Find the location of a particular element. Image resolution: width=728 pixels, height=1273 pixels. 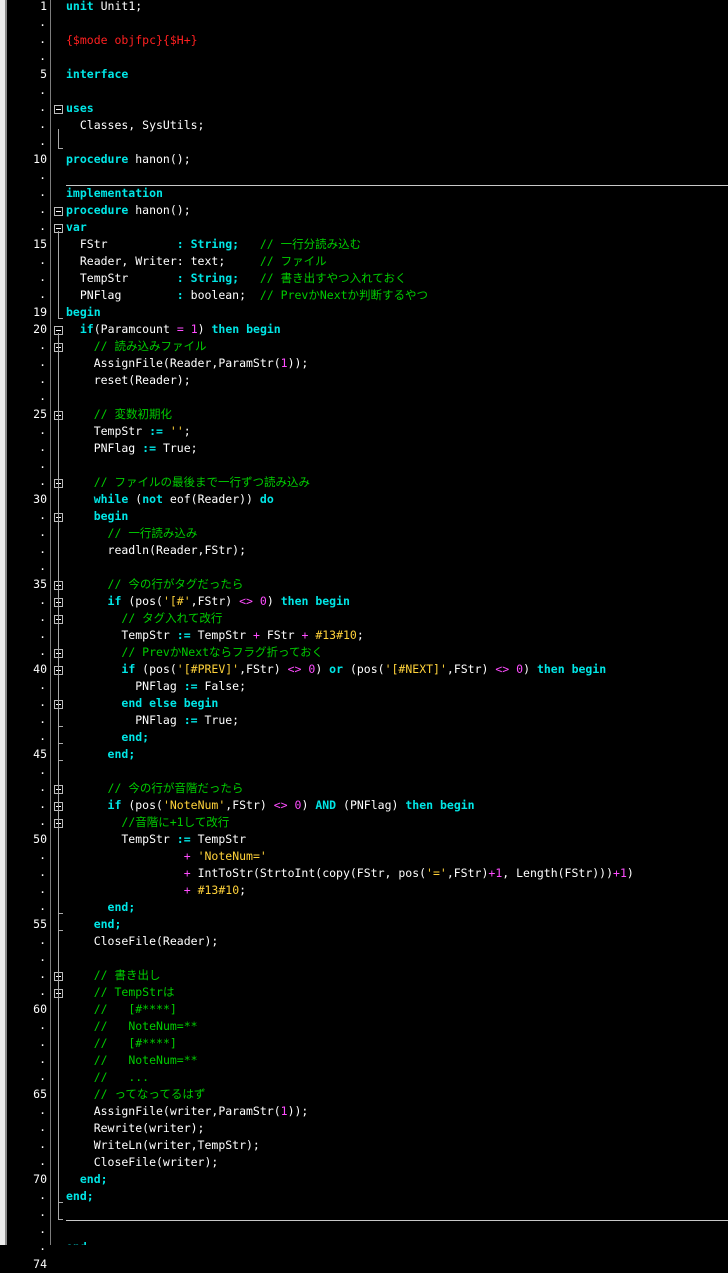

code-line: // 変数初期化 is located at coordinates (389, 414).